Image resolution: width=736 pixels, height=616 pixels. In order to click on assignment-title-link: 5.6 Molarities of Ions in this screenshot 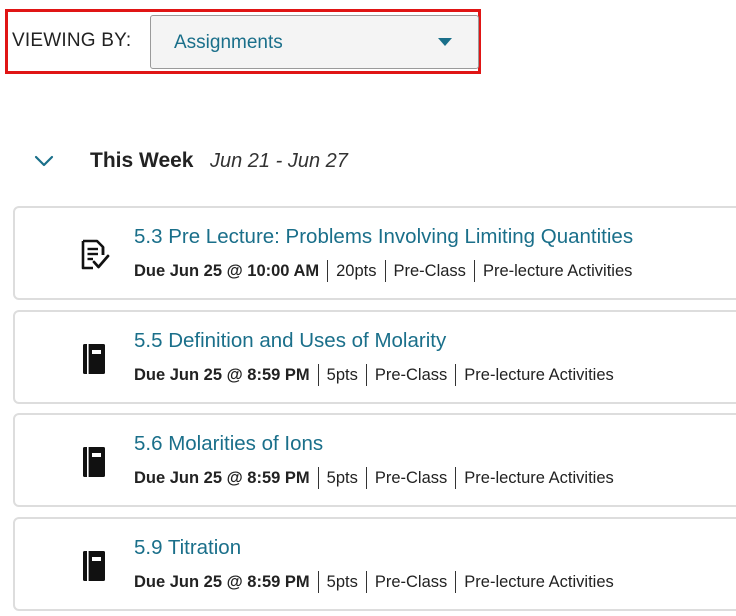, I will do `click(228, 444)`.